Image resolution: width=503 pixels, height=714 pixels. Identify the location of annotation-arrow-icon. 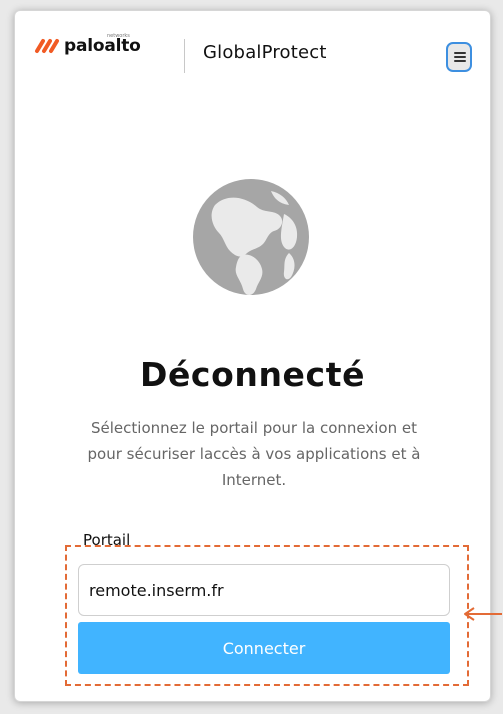
(483, 614).